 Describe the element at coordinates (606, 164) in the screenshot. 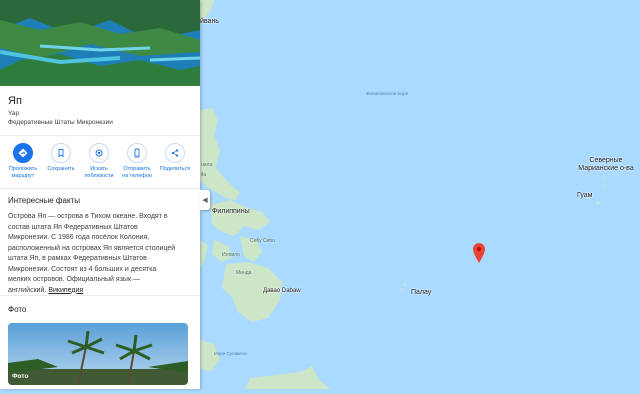

I see `label-northern-mariana-islands: Северные Марианские о-ва` at that location.